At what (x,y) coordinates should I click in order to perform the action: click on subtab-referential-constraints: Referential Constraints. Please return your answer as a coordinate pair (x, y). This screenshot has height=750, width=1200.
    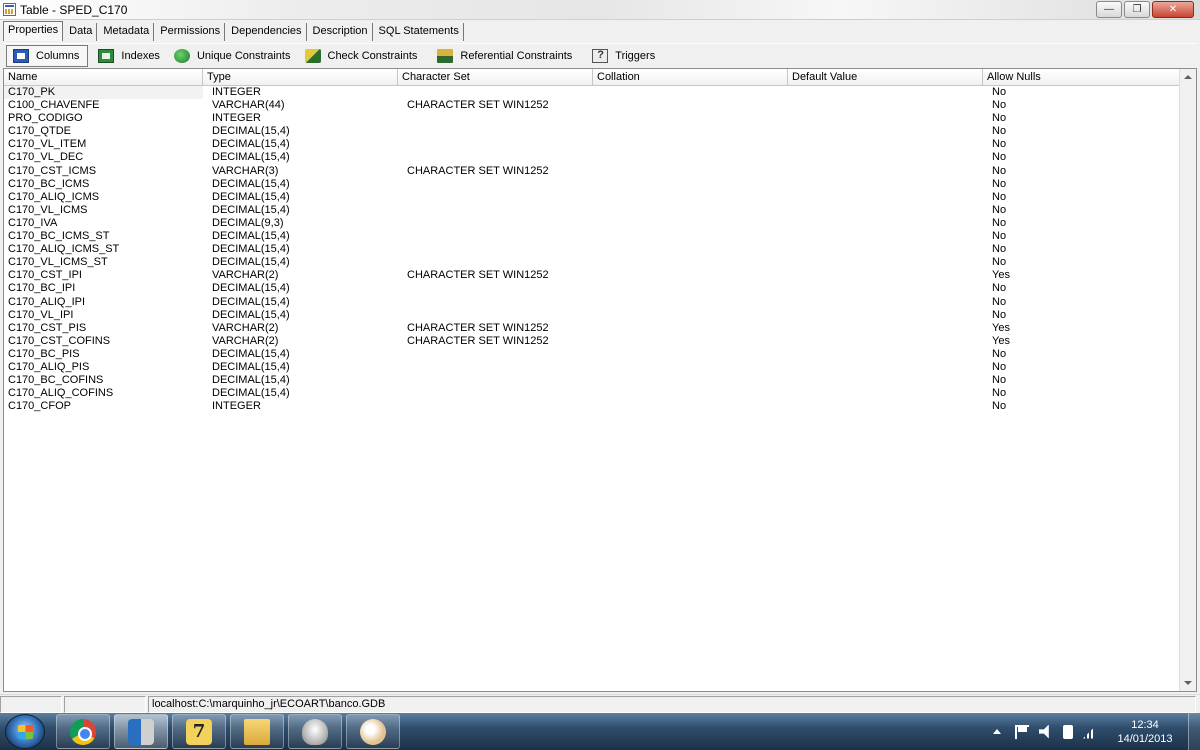
    Looking at the image, I should click on (505, 56).